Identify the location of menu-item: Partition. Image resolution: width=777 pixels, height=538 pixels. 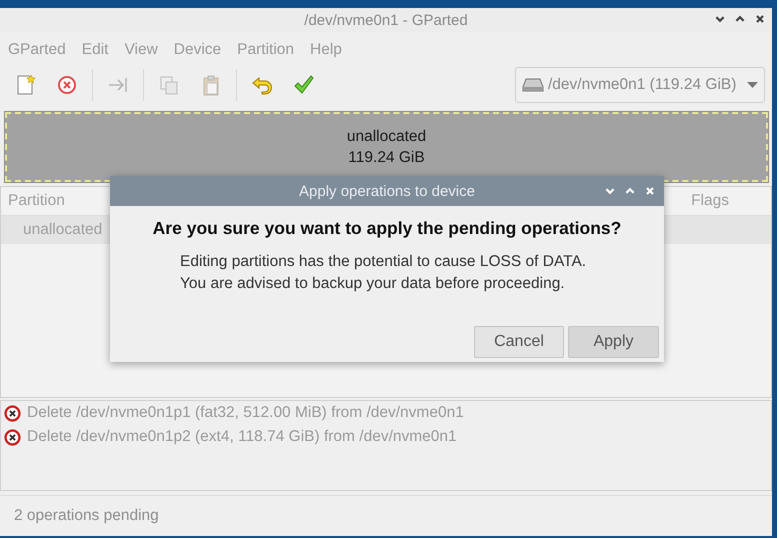
(265, 51).